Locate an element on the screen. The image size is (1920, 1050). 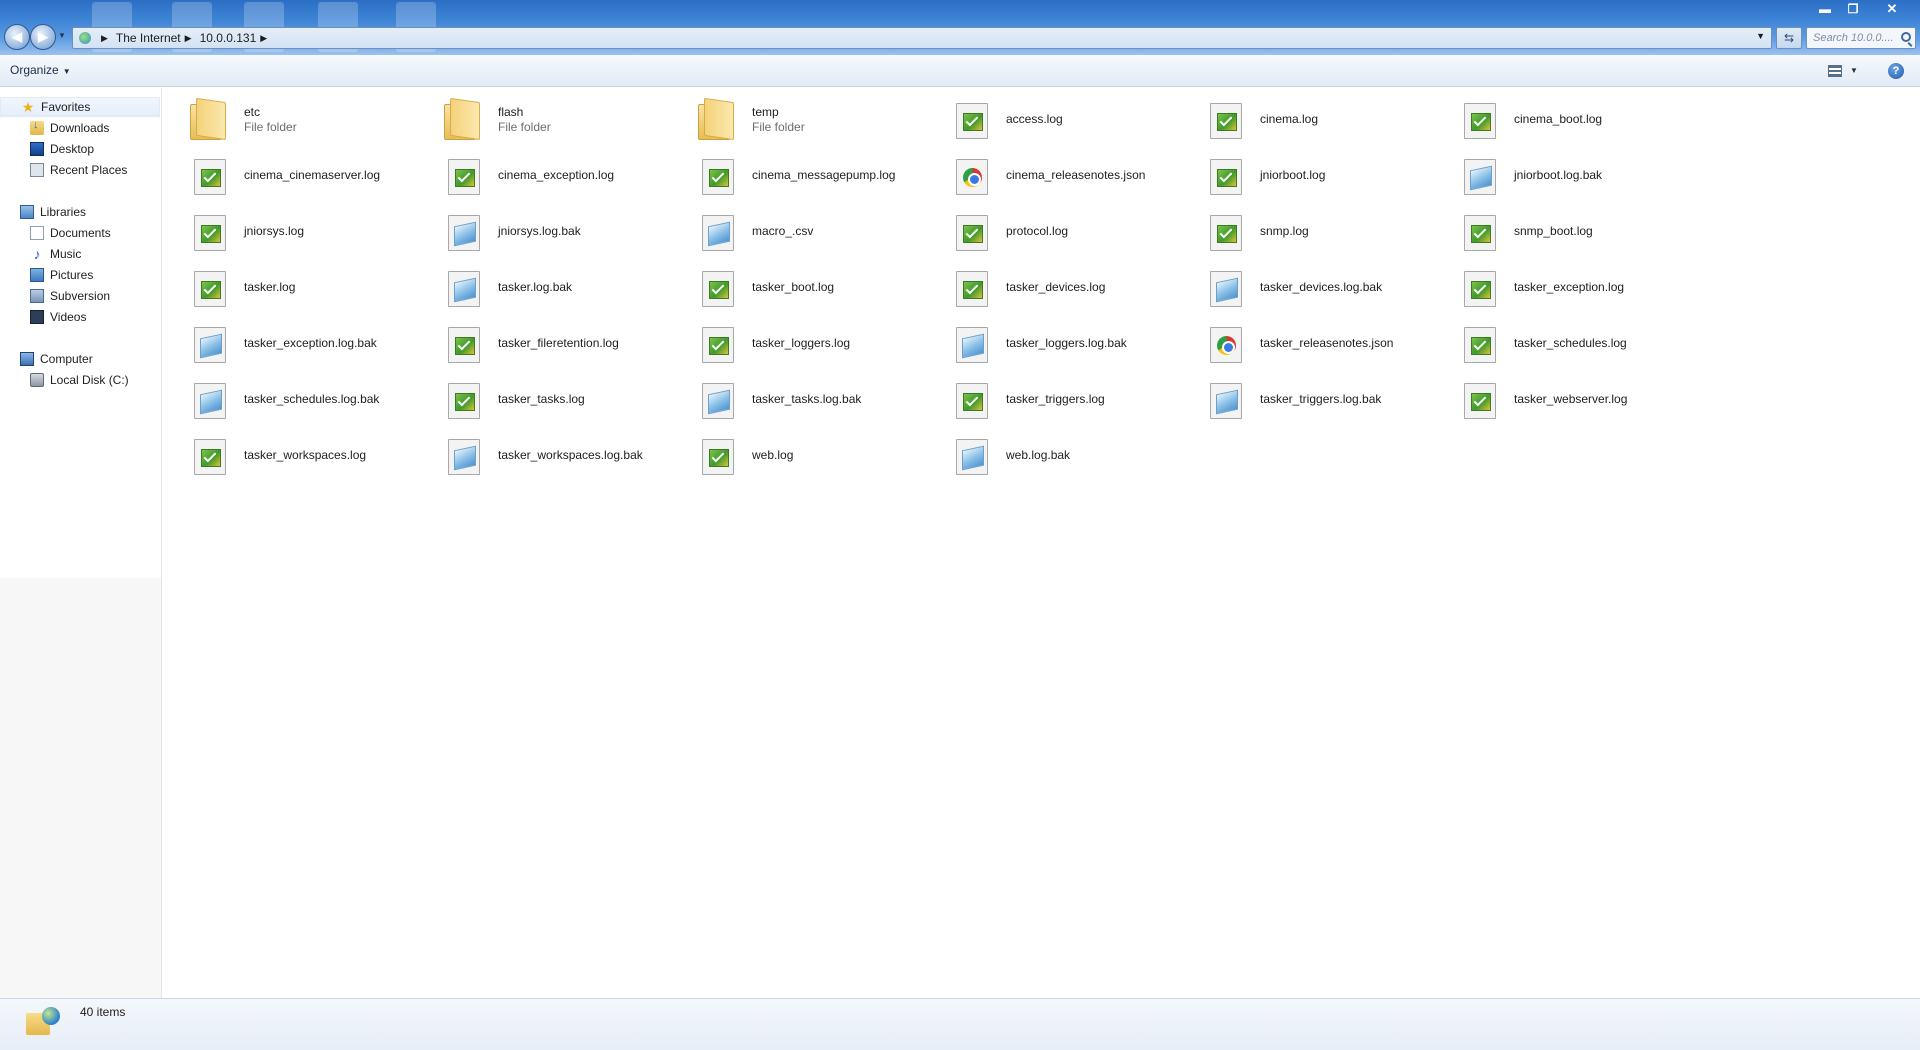
file-name: protocol.log is located at coordinates (1037, 231).